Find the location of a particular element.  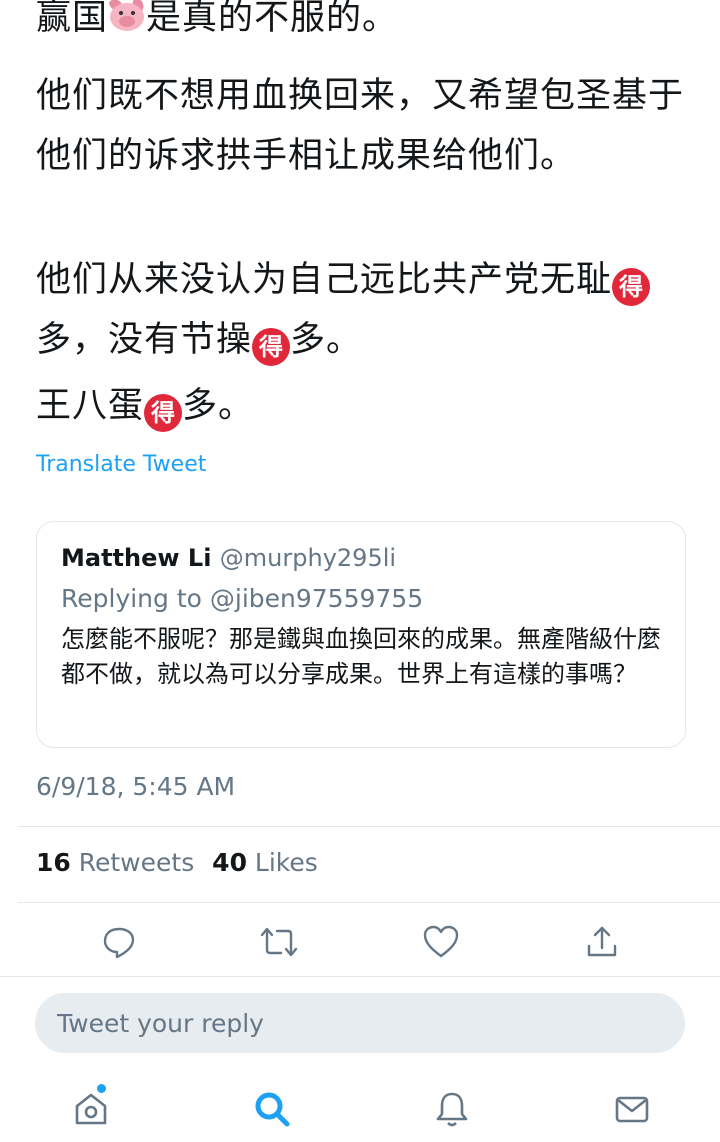

retweet-button is located at coordinates (279, 942).